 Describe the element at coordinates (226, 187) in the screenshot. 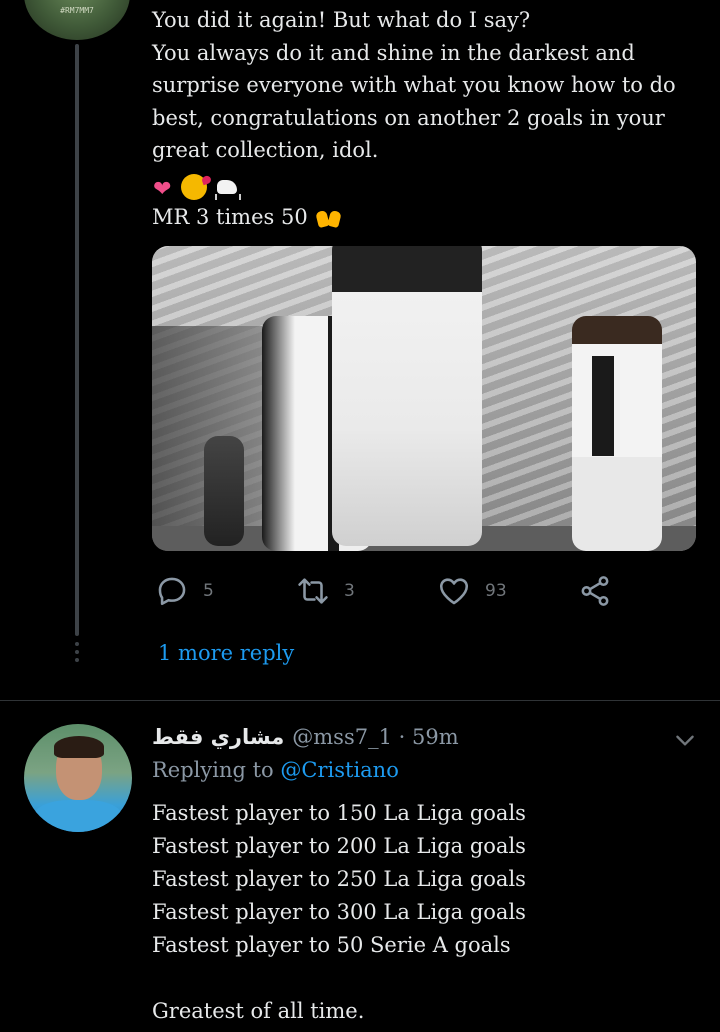

I see `goat-emoji` at that location.